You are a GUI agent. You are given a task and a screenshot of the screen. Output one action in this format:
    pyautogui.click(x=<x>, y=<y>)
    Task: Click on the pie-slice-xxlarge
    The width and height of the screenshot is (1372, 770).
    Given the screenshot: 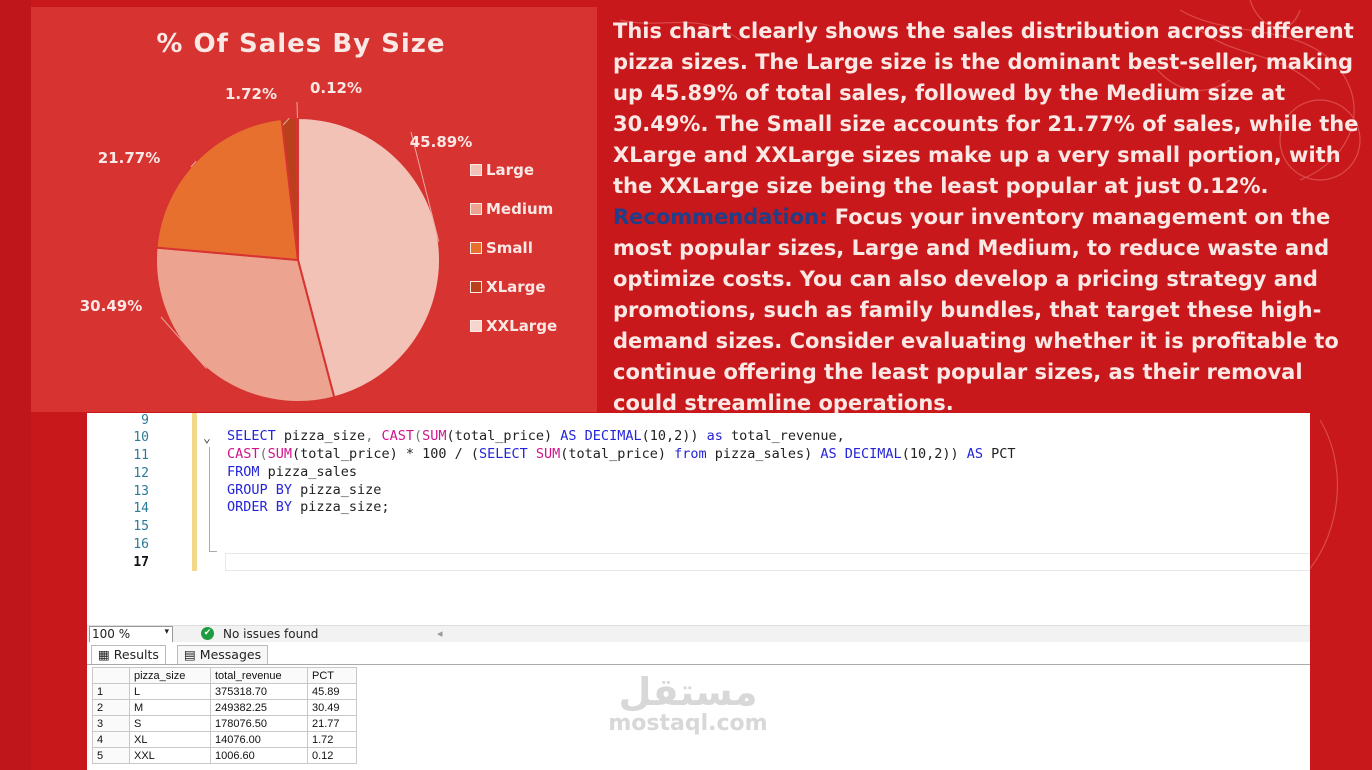 What is the action you would take?
    pyautogui.click(x=297, y=188)
    